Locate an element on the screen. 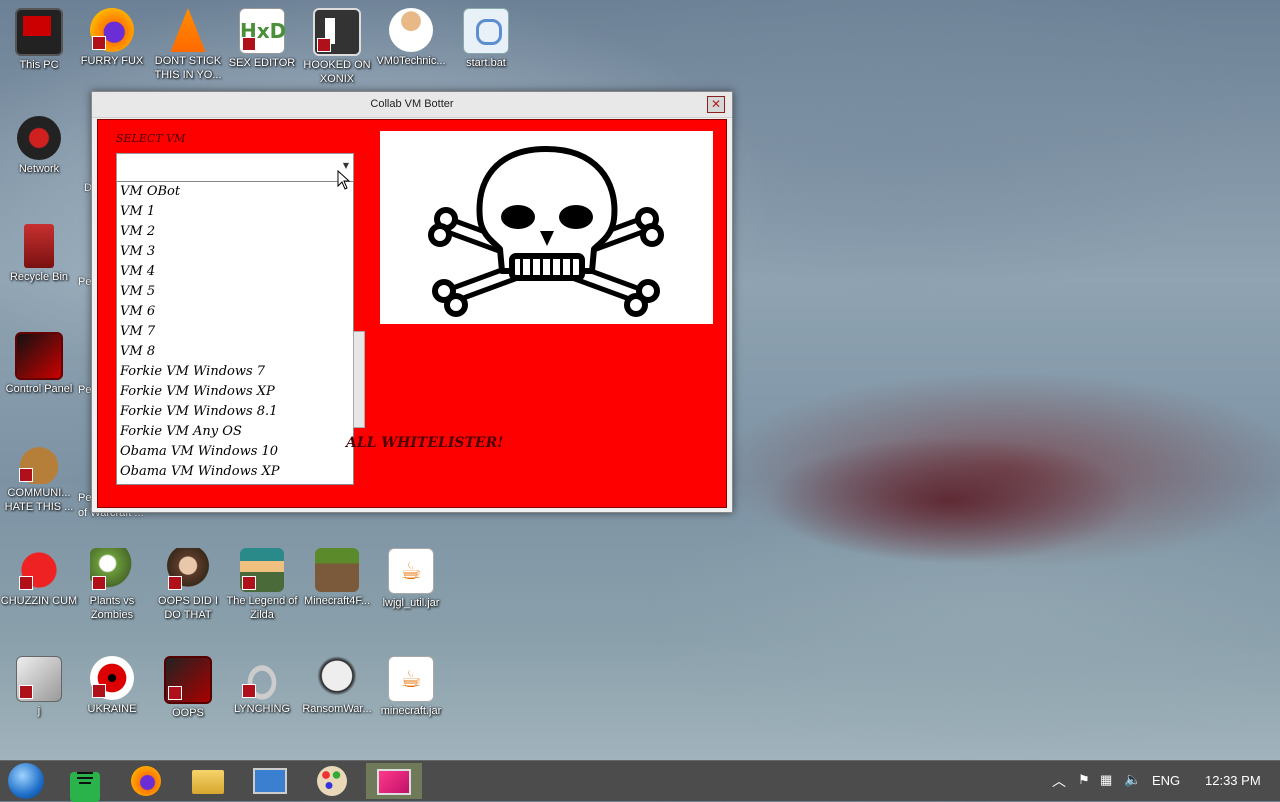 The image size is (1280, 802). desktop-icon-oops: OOPS is located at coordinates (188, 688).